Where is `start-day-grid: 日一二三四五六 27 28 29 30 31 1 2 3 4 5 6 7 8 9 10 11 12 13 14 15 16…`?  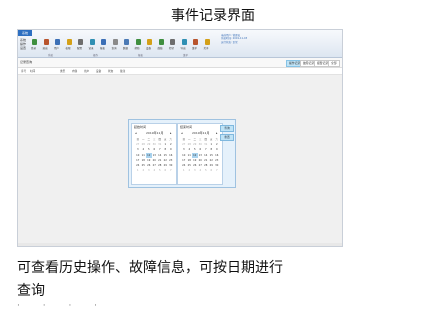
start-day-grid: 日一二三四五六 27 28 29 30 31 1 2 3 4 5 6 7 8 9 10 11 12 13 14 15 16… is located at coordinates (154, 155).